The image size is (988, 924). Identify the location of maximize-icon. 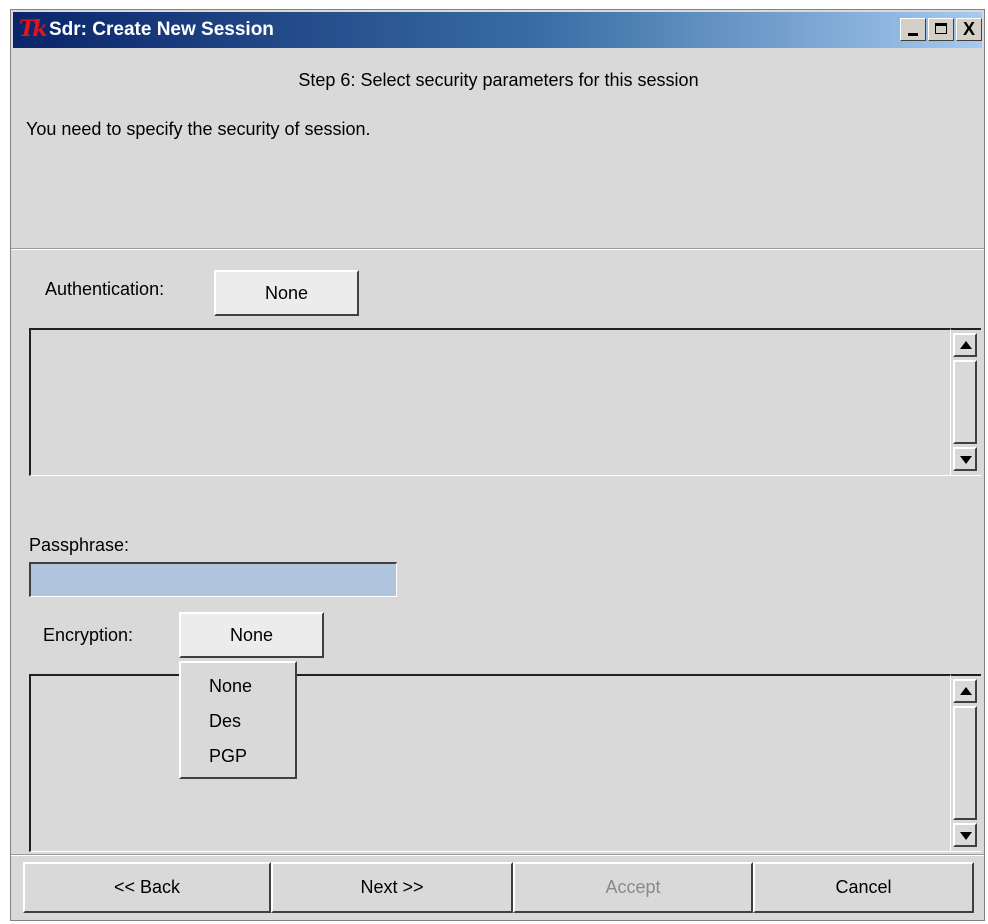
(941, 28).